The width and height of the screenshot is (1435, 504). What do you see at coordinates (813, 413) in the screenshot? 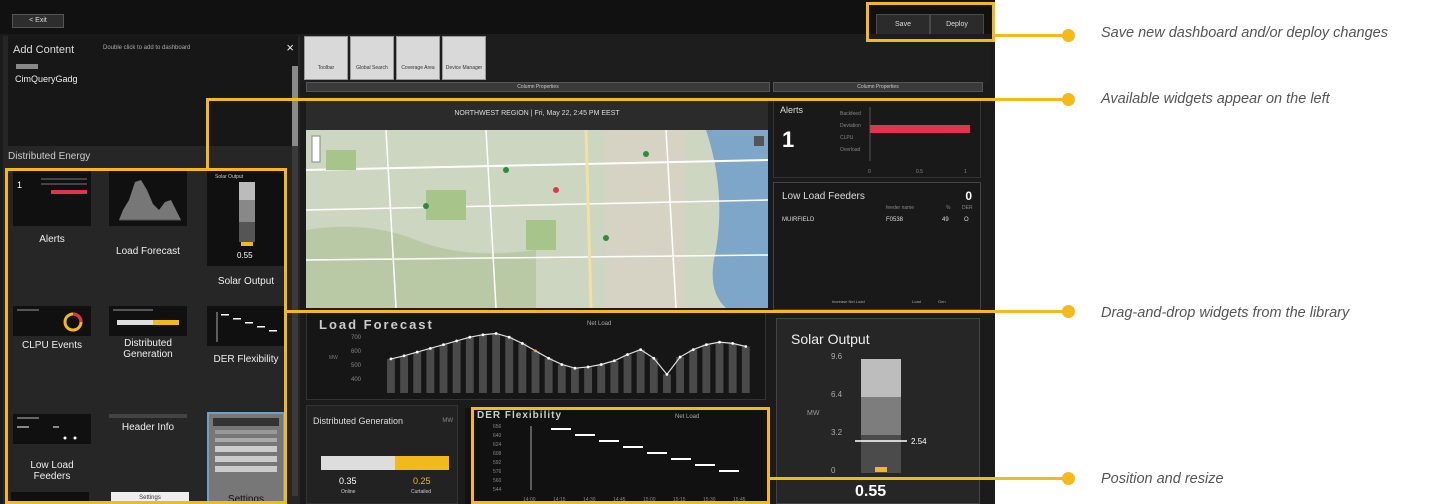
I see `solar-unit: MW` at bounding box center [813, 413].